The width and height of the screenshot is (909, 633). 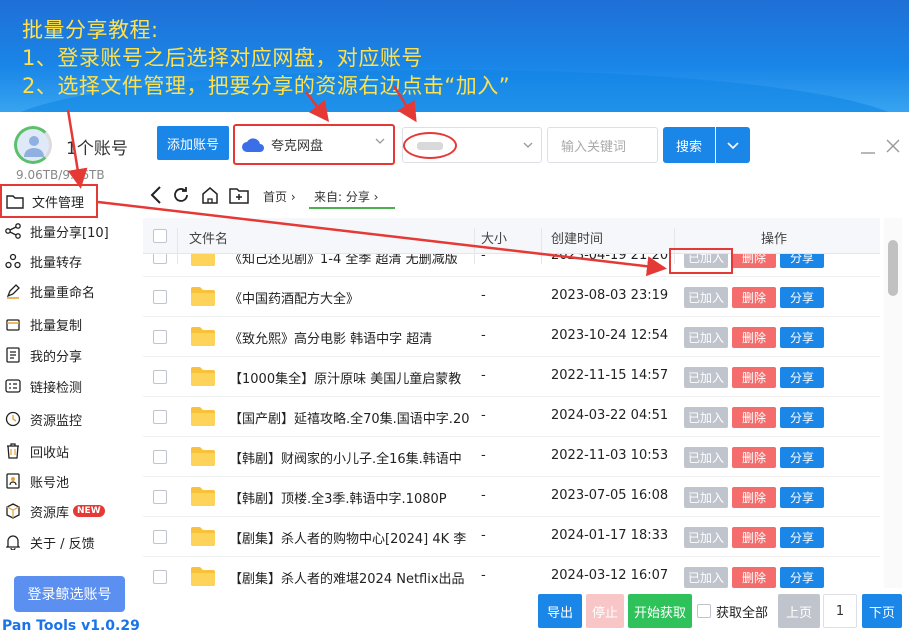 What do you see at coordinates (351, 337) in the screenshot?
I see `file-name: 《致允熙》高分电影 韩语中字 超清` at bounding box center [351, 337].